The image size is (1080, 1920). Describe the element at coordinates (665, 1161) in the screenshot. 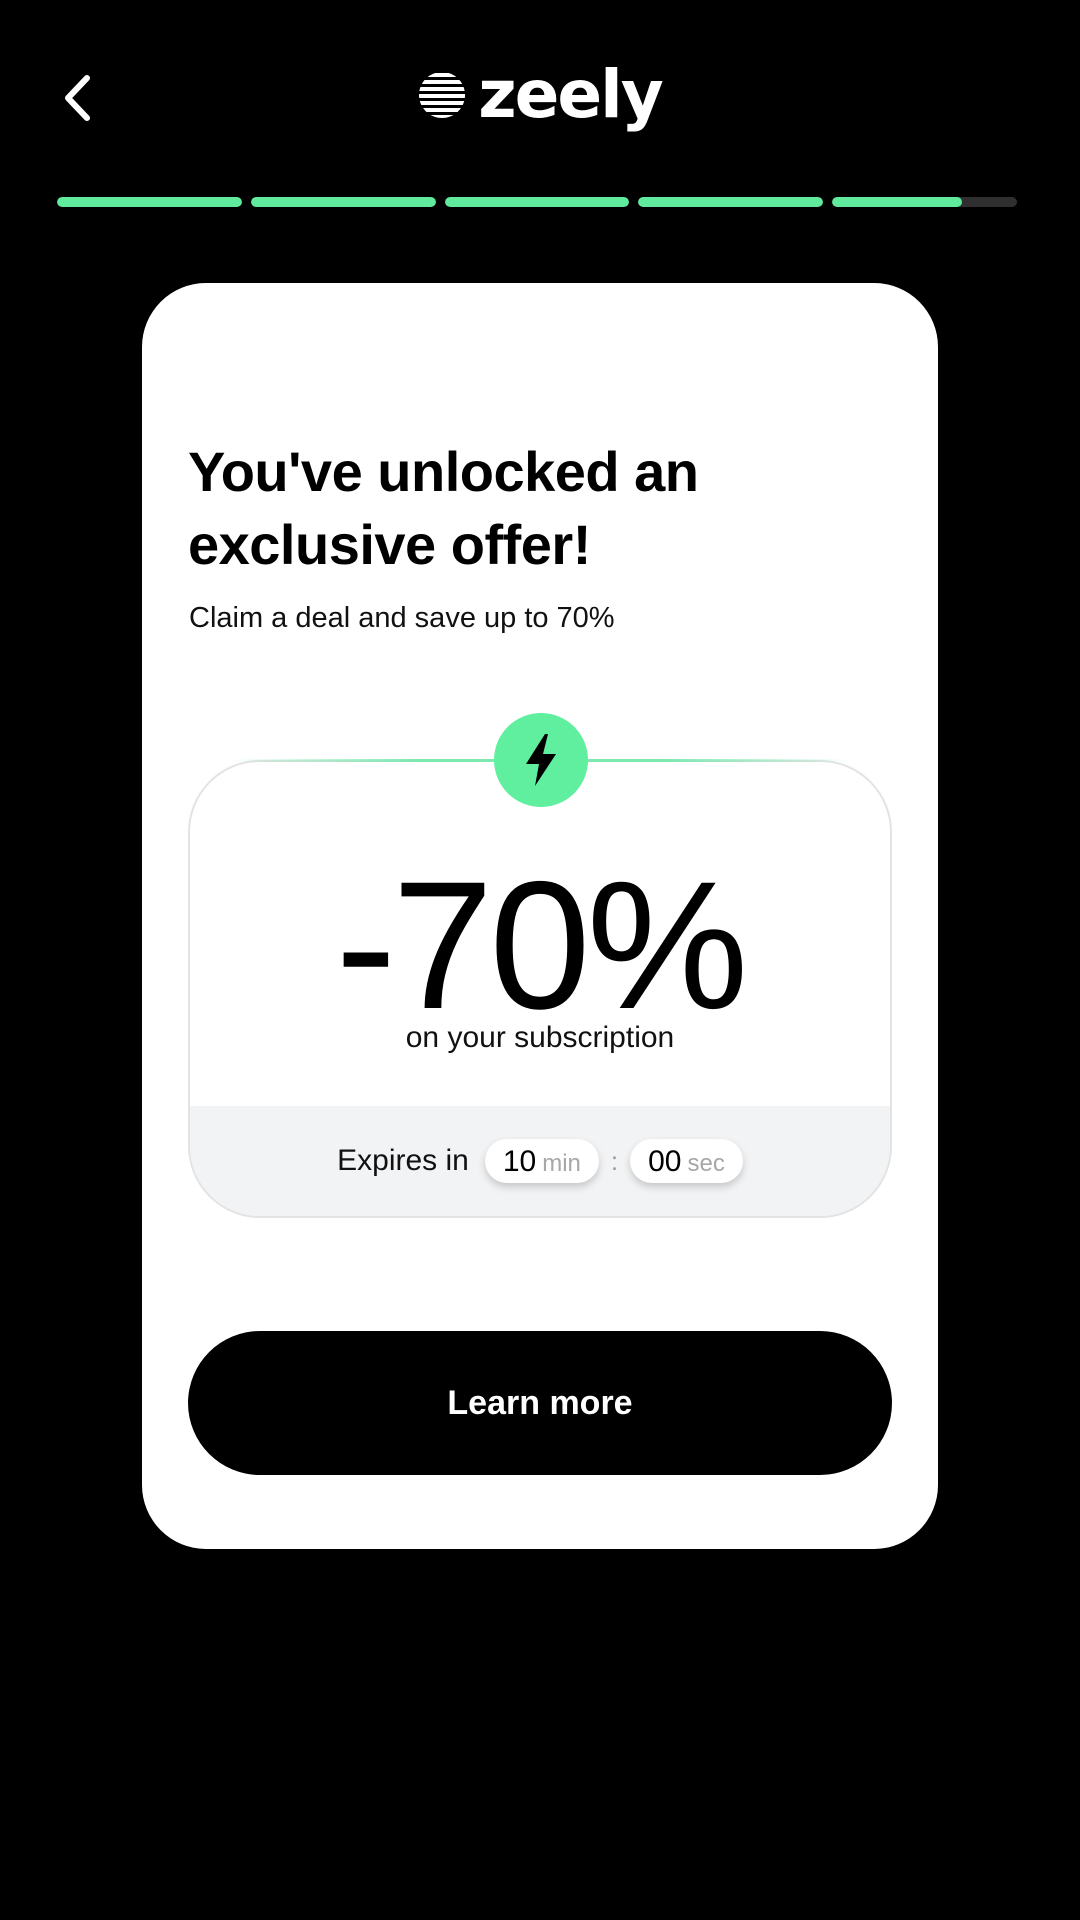

I see `timer-seconds: 00` at that location.